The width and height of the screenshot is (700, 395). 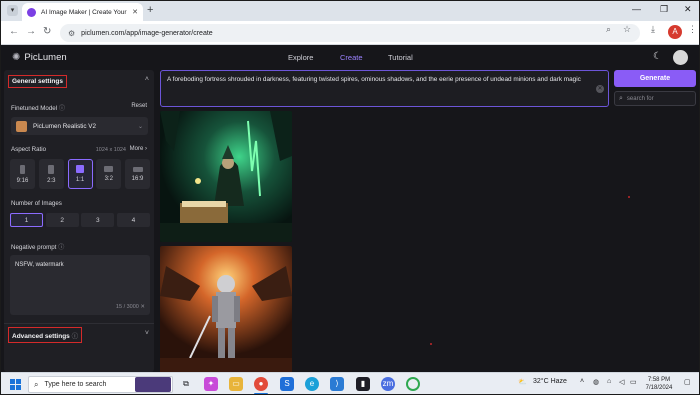 What do you see at coordinates (62, 220) in the screenshot?
I see `count-2: 2` at bounding box center [62, 220].